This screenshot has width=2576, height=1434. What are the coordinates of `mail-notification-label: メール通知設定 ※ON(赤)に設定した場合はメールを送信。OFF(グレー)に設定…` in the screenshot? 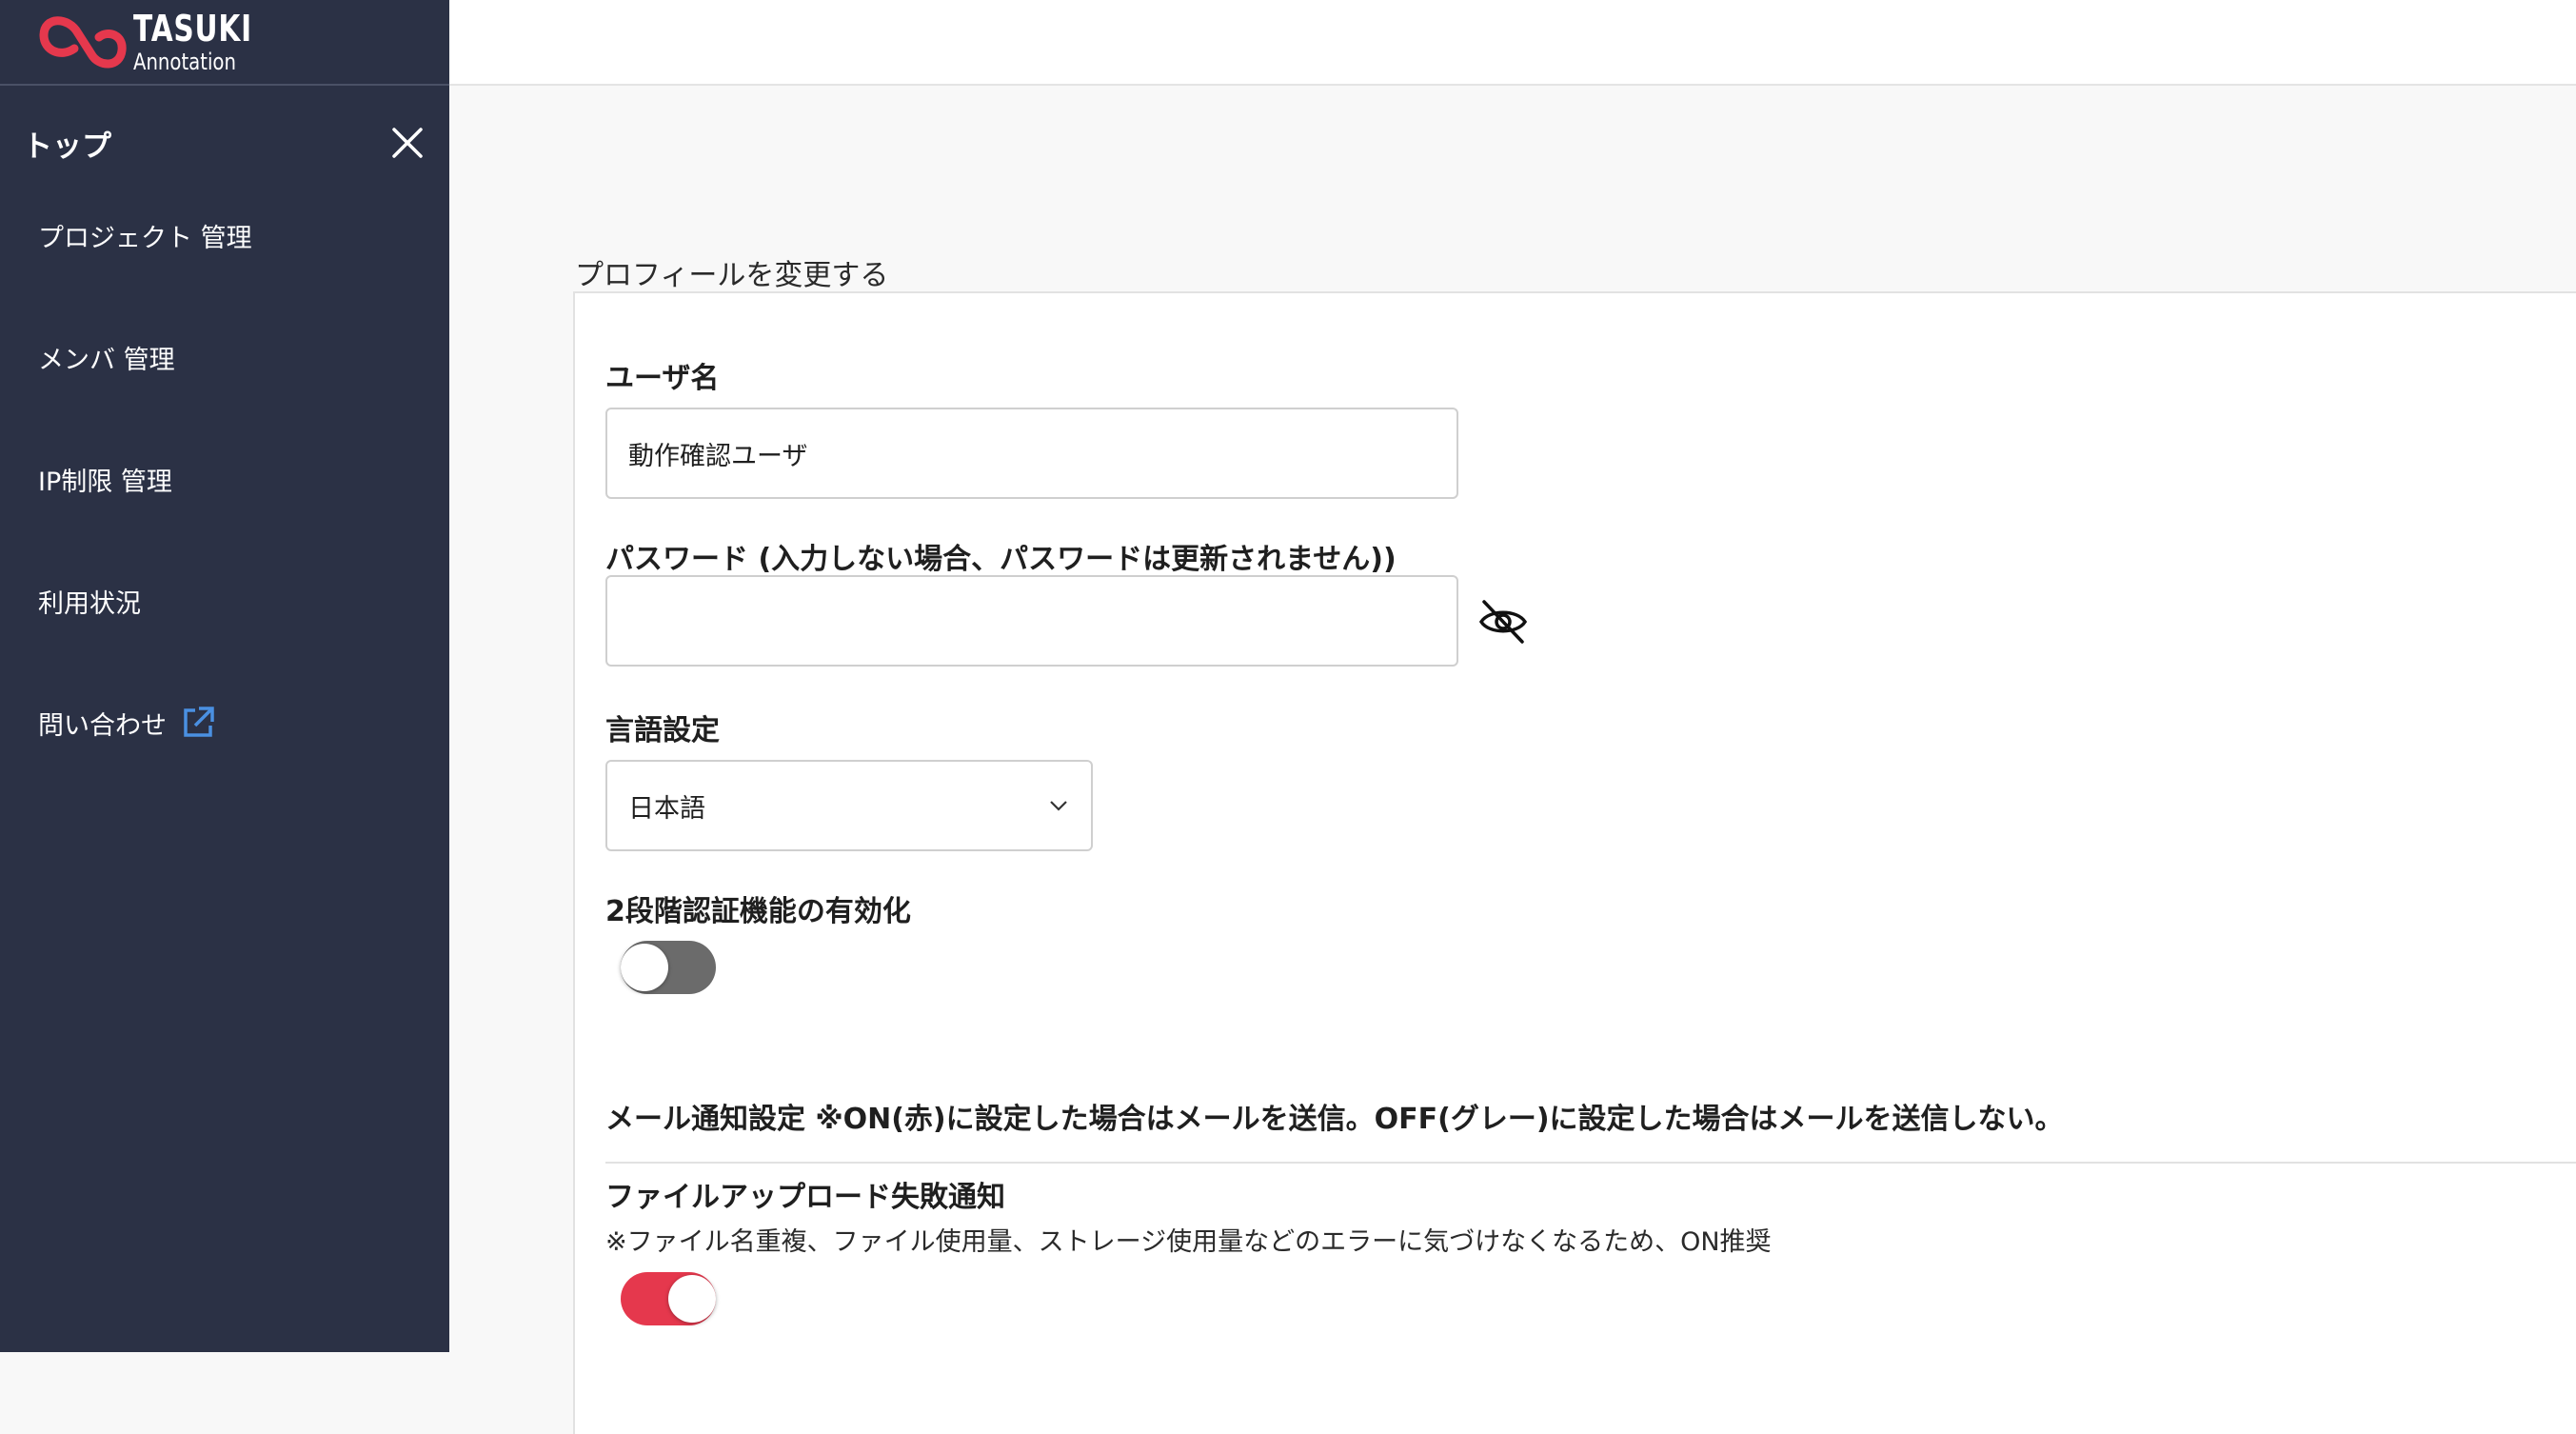 It's located at (1334, 1119).